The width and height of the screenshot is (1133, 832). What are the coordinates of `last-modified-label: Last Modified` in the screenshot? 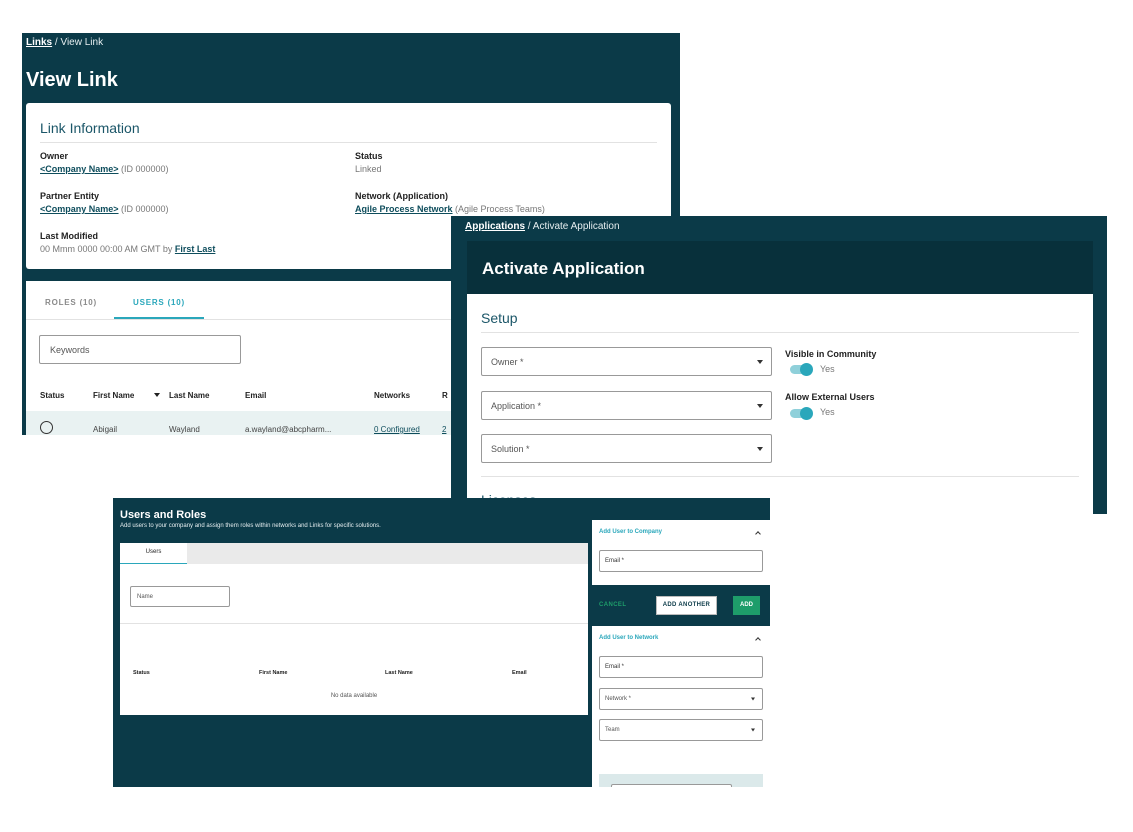 It's located at (69, 236).